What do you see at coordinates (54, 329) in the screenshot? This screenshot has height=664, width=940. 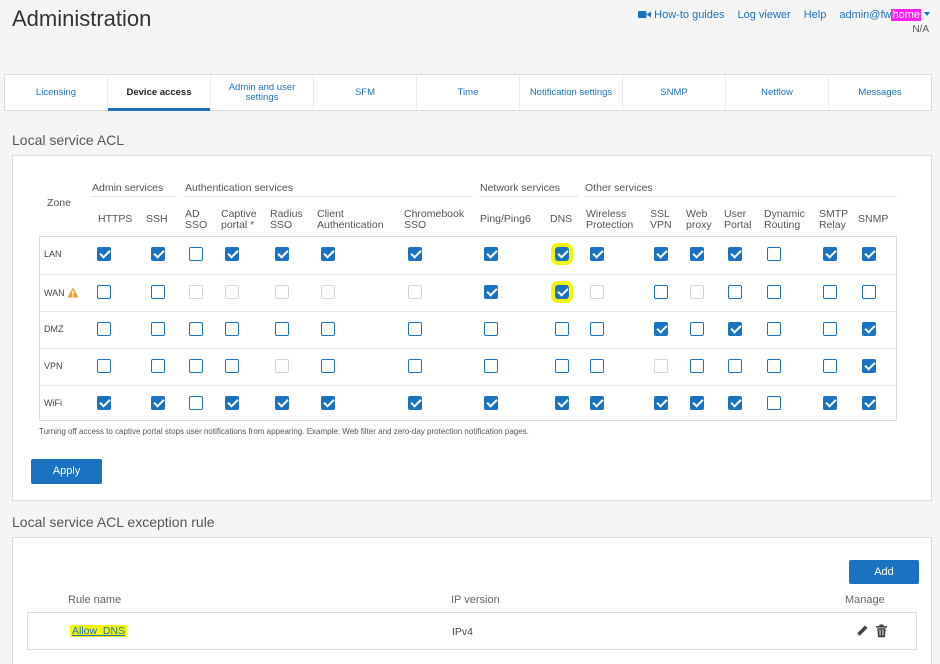 I see `zone-label: DMZ` at bounding box center [54, 329].